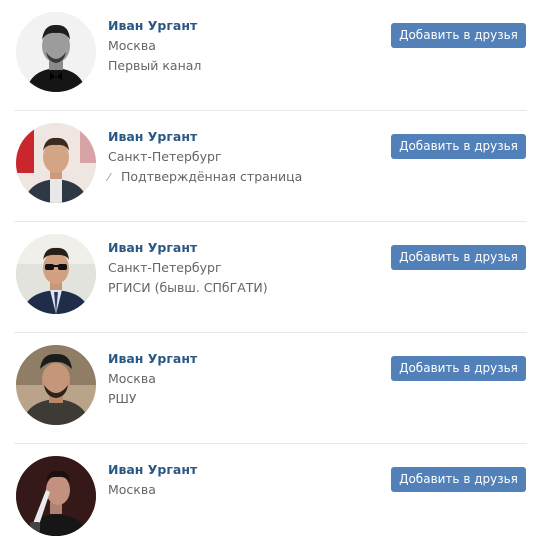 Image resolution: width=539 pixels, height=549 pixels. Describe the element at coordinates (238, 47) in the screenshot. I see `person-info: Иван Ургант Москва Первый канал` at that location.